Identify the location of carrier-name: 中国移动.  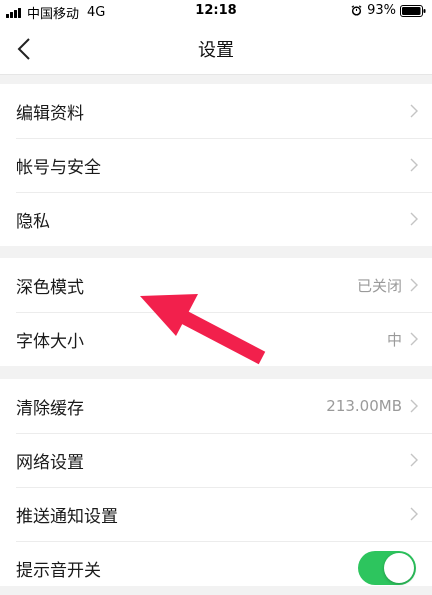
(53, 14).